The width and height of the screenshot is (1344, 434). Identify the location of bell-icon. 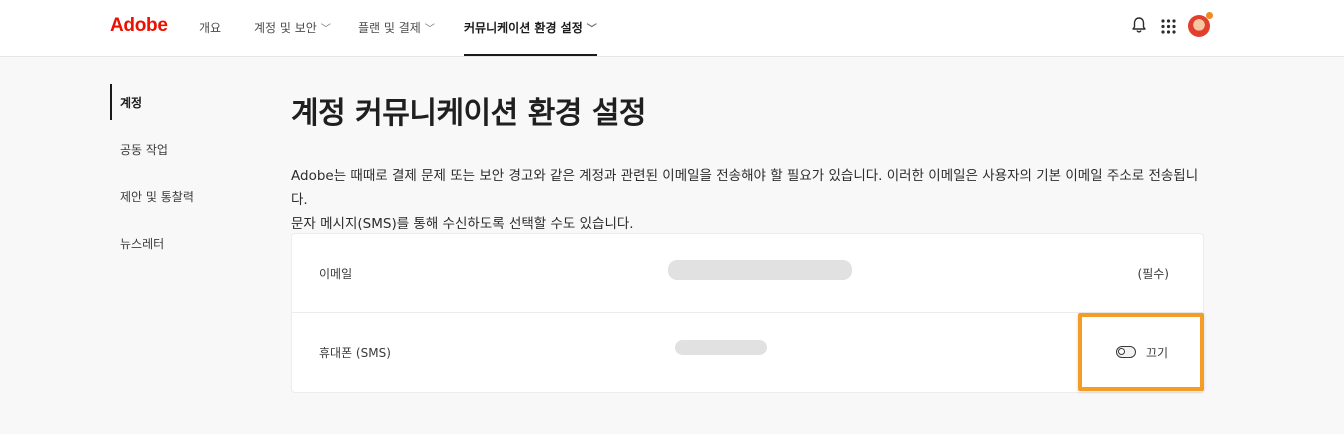
(1139, 25).